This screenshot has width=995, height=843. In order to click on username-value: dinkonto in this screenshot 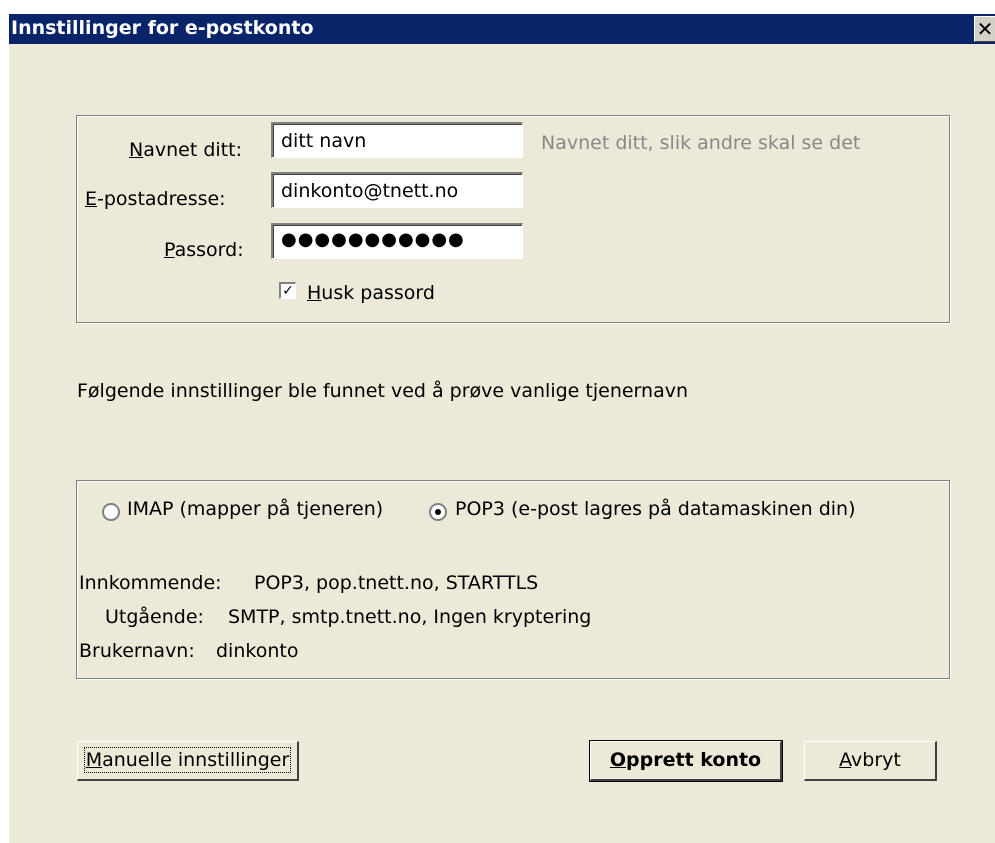, I will do `click(257, 651)`.